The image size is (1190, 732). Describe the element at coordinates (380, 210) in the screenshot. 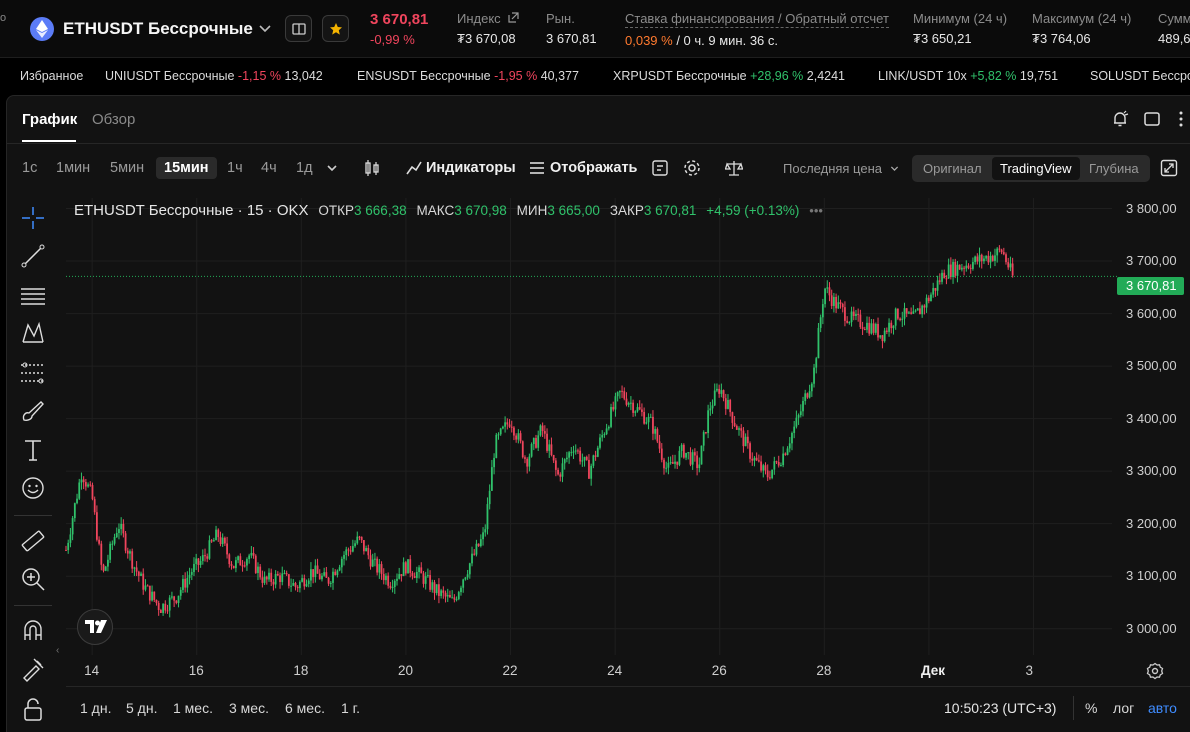

I see `legend-open: 3 666,38` at that location.